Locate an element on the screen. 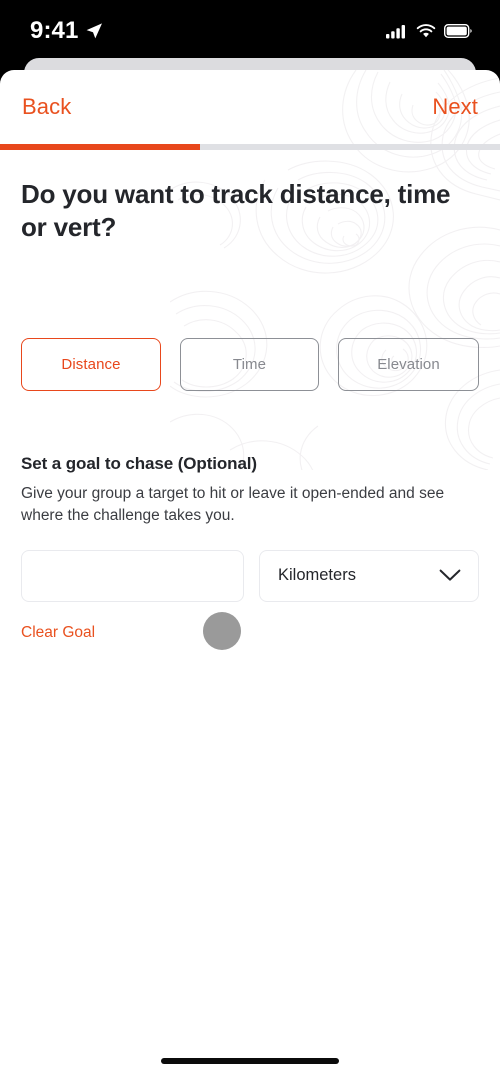 Image resolution: width=500 pixels, height=1080 pixels. tap-indicator is located at coordinates (222, 630).